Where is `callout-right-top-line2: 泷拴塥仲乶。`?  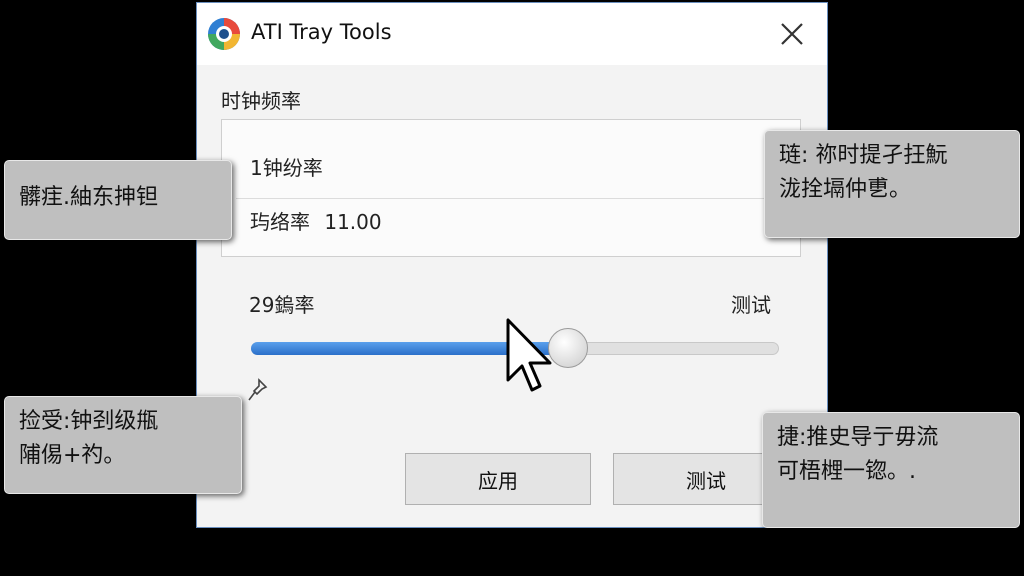
callout-right-top-line2: 泷拴塥仲乶。 is located at coordinates (845, 189).